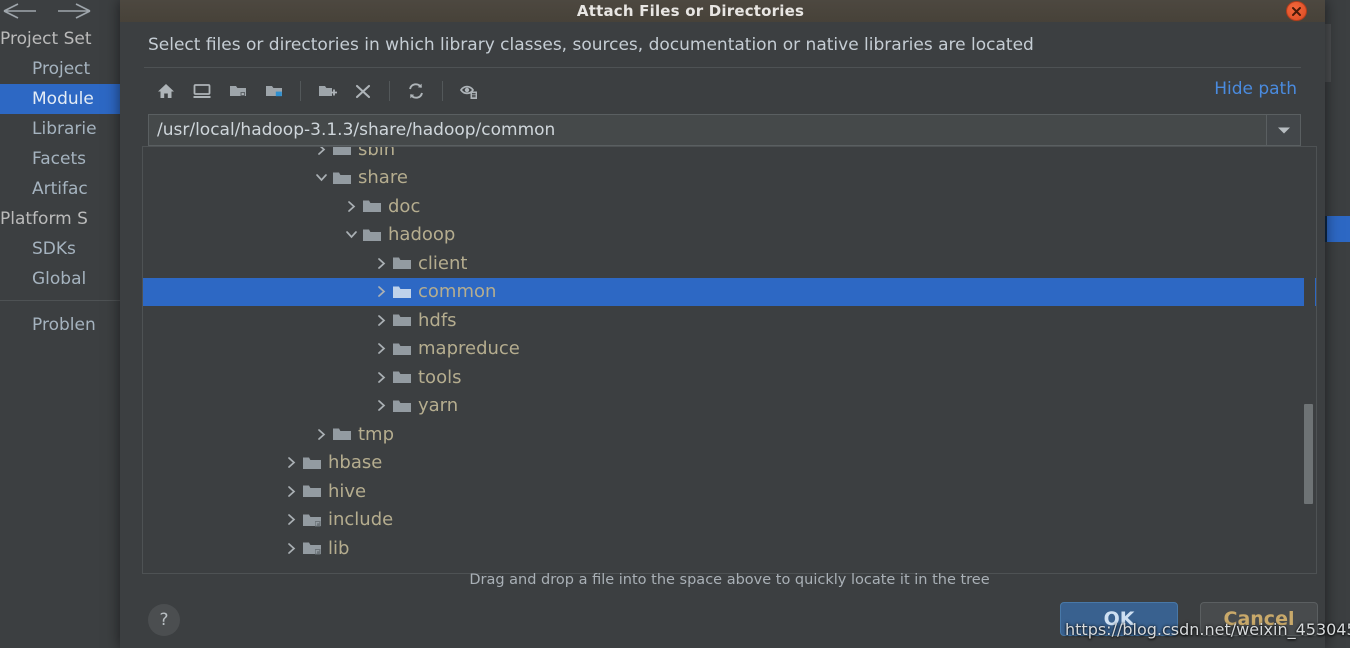 This screenshot has height=648, width=1350. I want to click on sidebar-item-project: Project, so click(60, 69).